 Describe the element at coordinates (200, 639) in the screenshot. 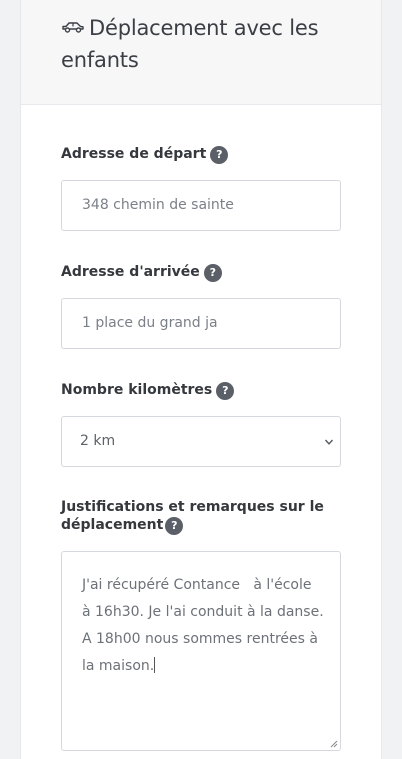

I see `remarks-line: A 18h00 nous sommes rentrées à` at that location.